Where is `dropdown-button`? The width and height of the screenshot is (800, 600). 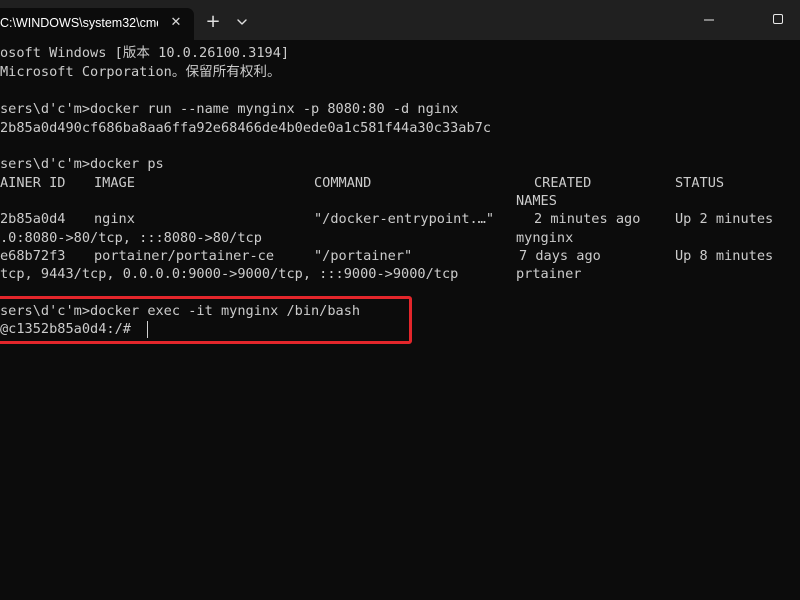 dropdown-button is located at coordinates (242, 22).